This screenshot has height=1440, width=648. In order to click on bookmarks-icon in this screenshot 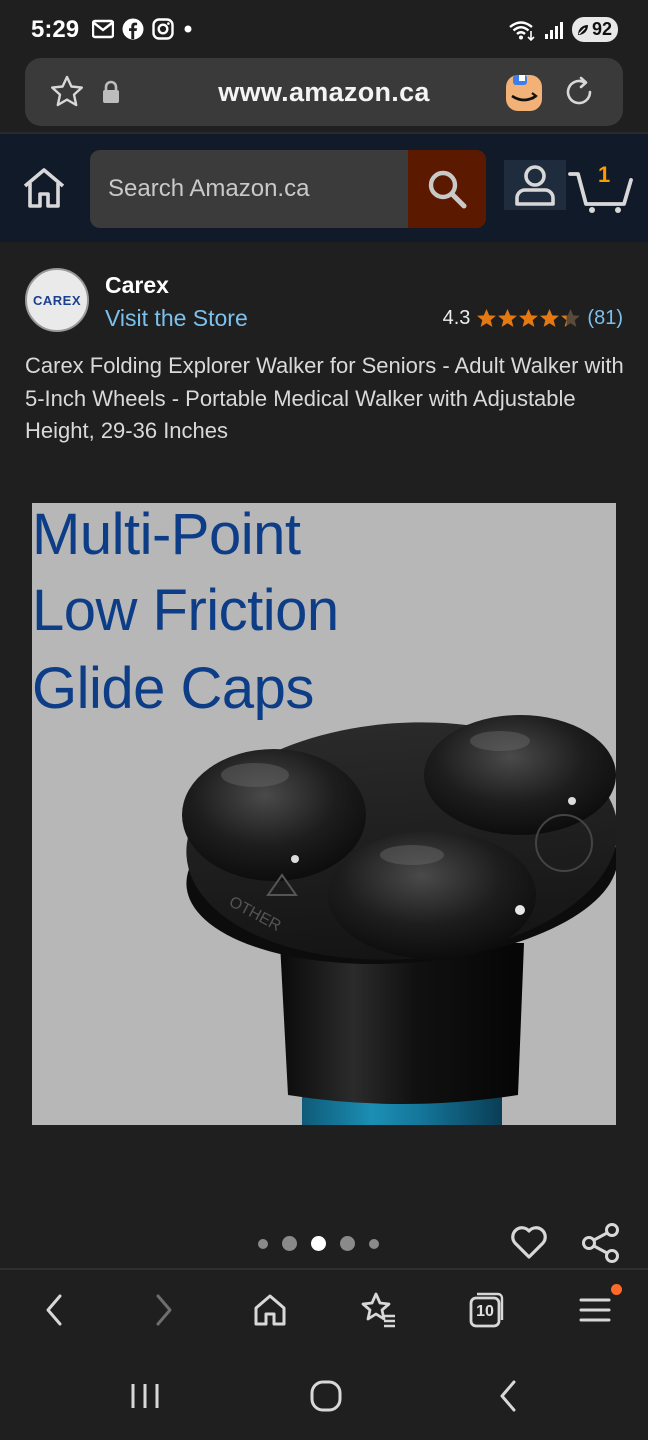, I will do `click(378, 1310)`.